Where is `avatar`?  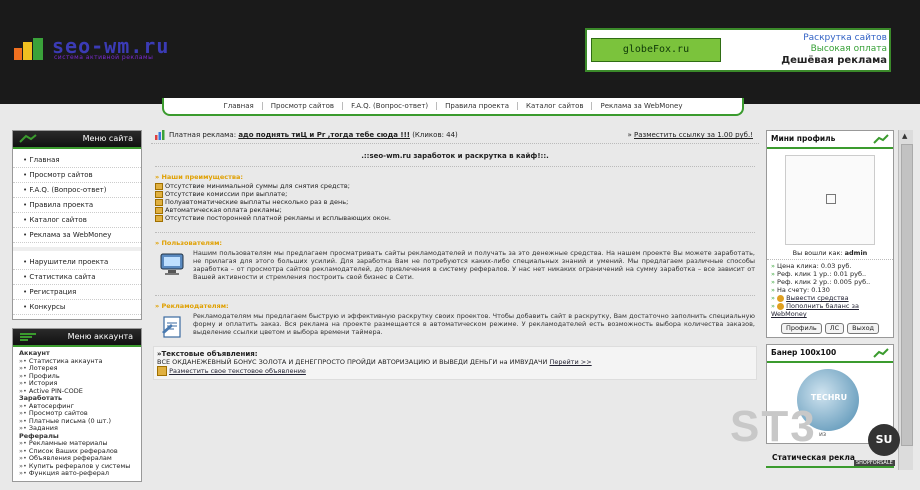
avatar is located at coordinates (830, 200).